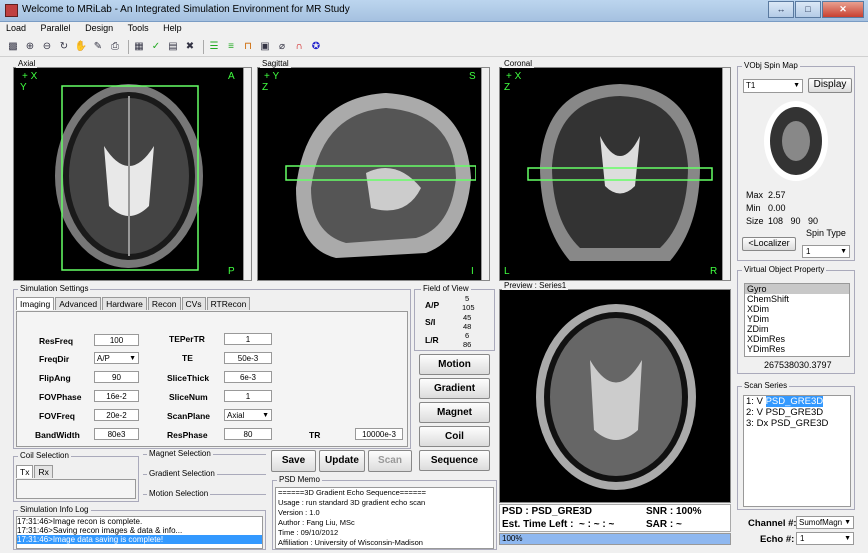 This screenshot has height=553, width=868. I want to click on sagittal-scrollbar, so click(485, 174).